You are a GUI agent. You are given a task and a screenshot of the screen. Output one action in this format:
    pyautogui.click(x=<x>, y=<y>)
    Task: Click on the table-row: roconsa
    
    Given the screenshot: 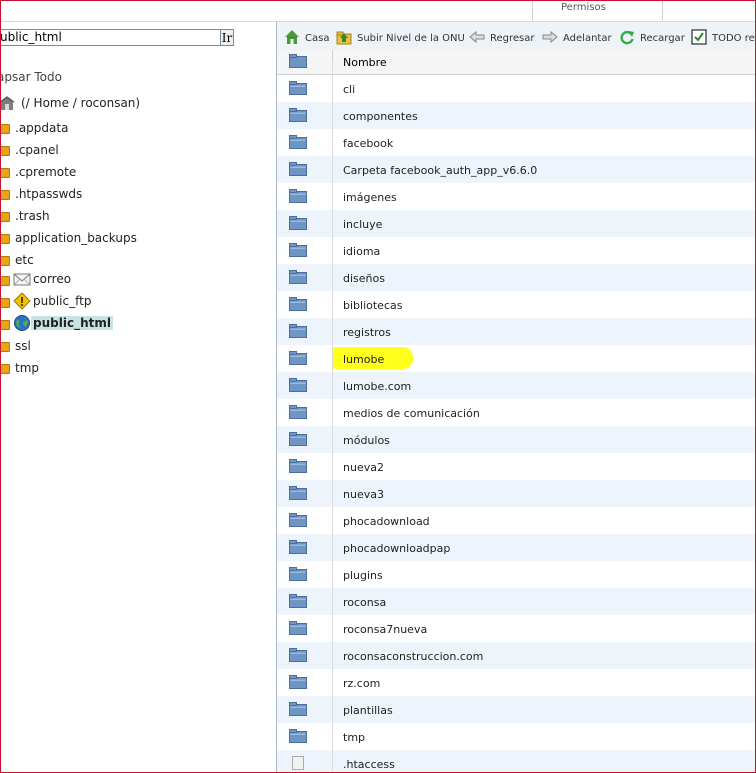 What is the action you would take?
    pyautogui.click(x=516, y=601)
    